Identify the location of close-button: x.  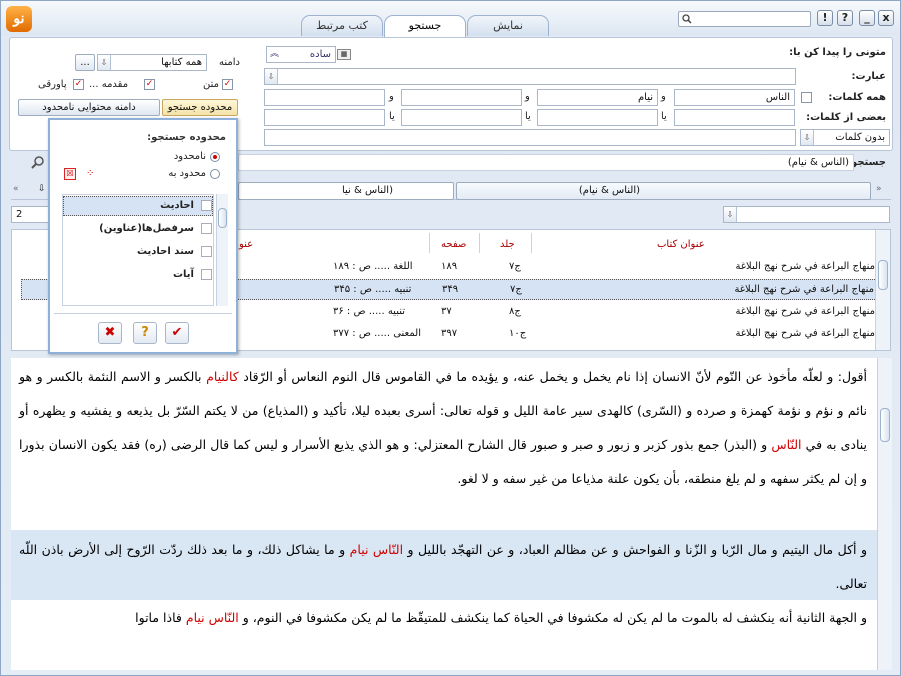
(886, 18).